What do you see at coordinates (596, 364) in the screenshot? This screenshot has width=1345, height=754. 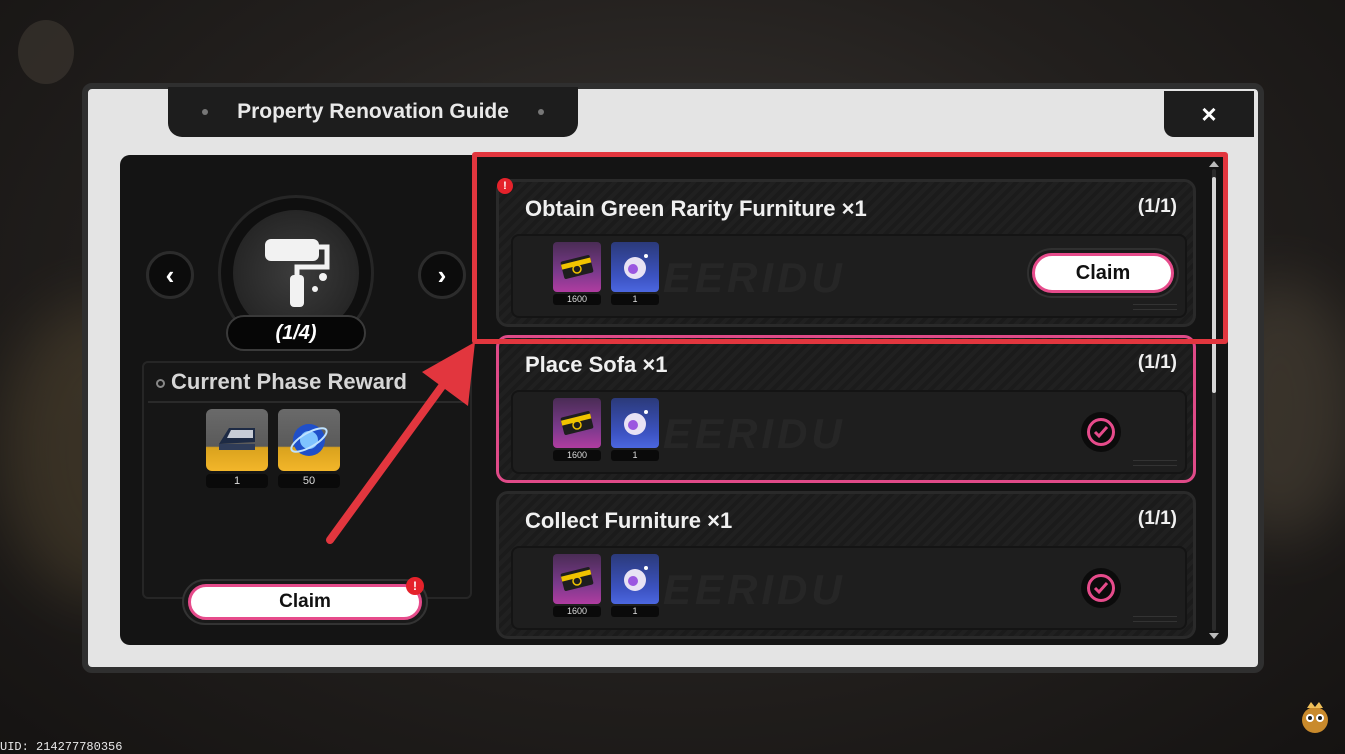 I see `quest-title: Place Sofa ×1` at bounding box center [596, 364].